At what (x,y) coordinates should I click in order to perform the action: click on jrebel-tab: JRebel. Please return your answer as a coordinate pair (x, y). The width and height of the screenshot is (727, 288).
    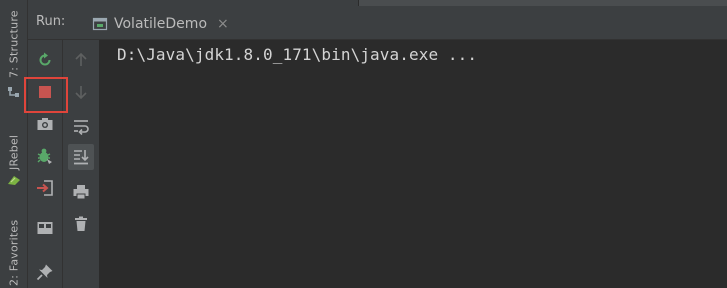
    Looking at the image, I should click on (14, 147).